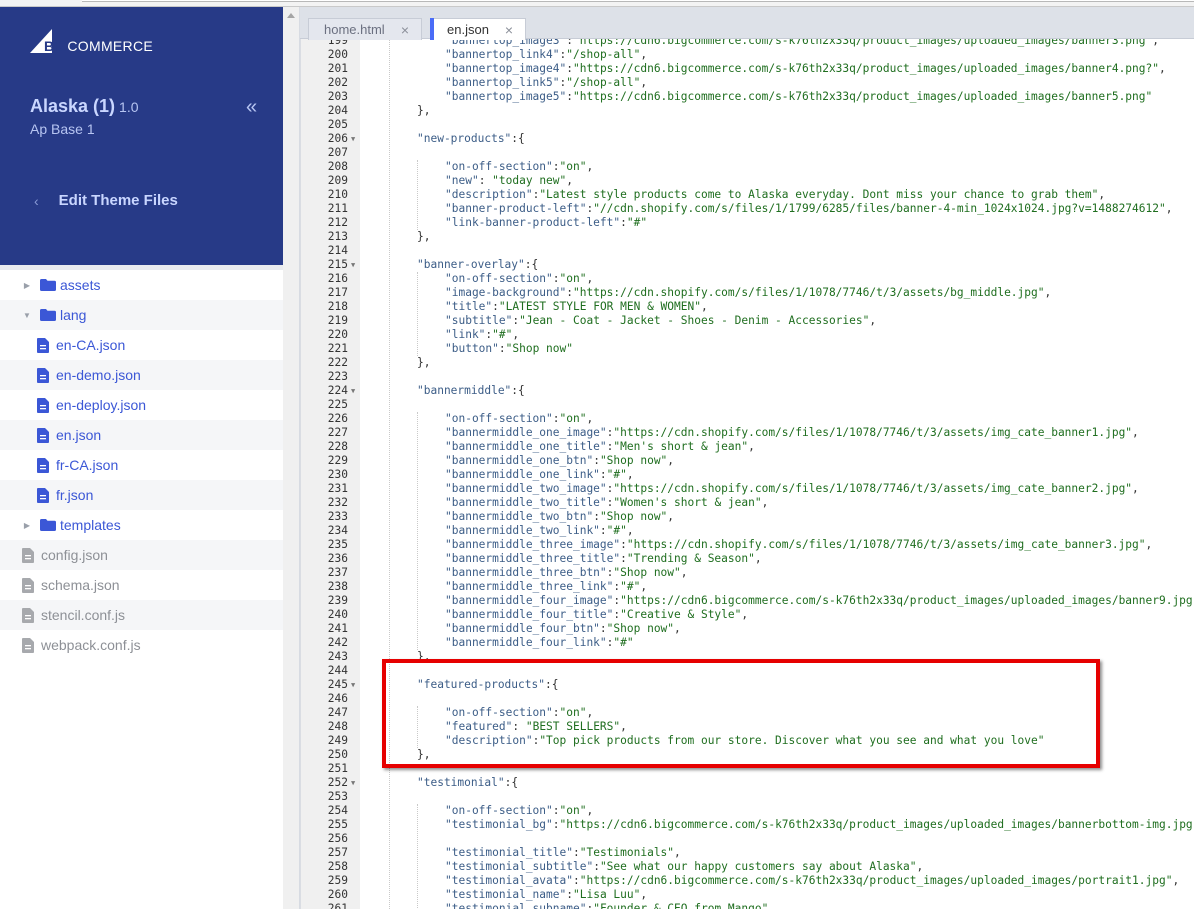 Image resolution: width=1194 pixels, height=909 pixels. I want to click on code-line: 209 "new": "today new",, so click(747, 181).